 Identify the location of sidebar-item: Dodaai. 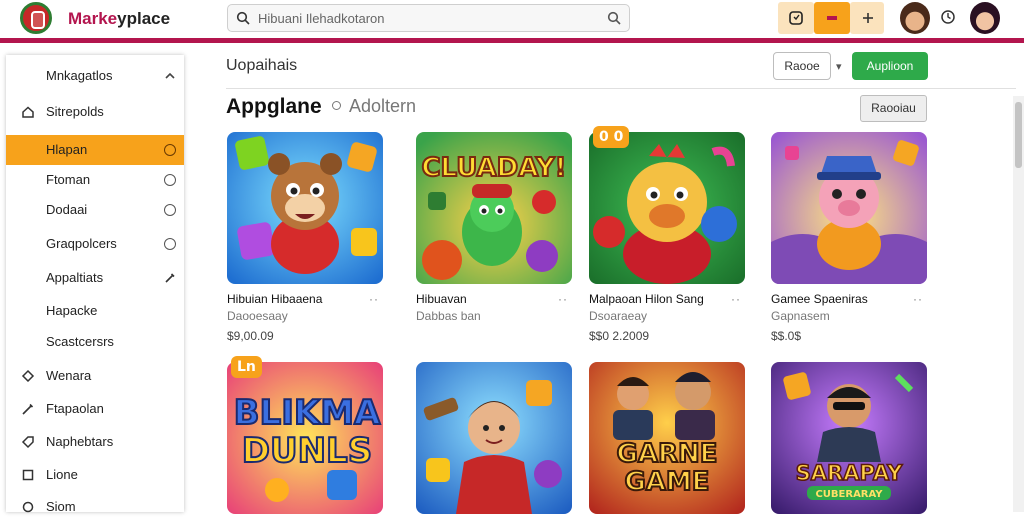
(95, 210).